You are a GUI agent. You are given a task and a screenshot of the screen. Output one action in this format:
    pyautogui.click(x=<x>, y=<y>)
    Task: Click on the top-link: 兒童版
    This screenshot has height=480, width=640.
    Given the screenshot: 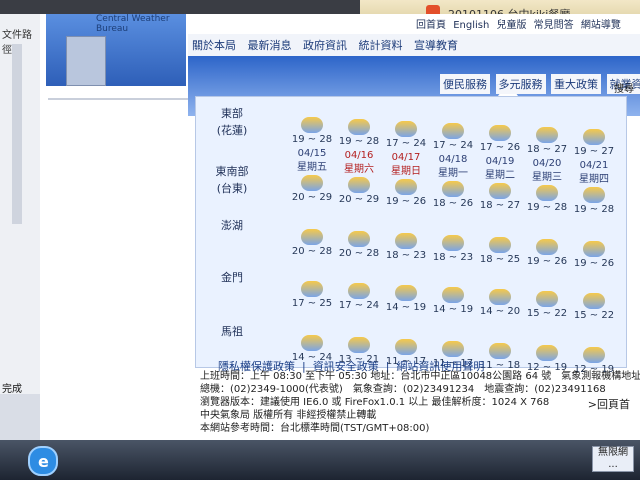 What is the action you would take?
    pyautogui.click(x=511, y=25)
    